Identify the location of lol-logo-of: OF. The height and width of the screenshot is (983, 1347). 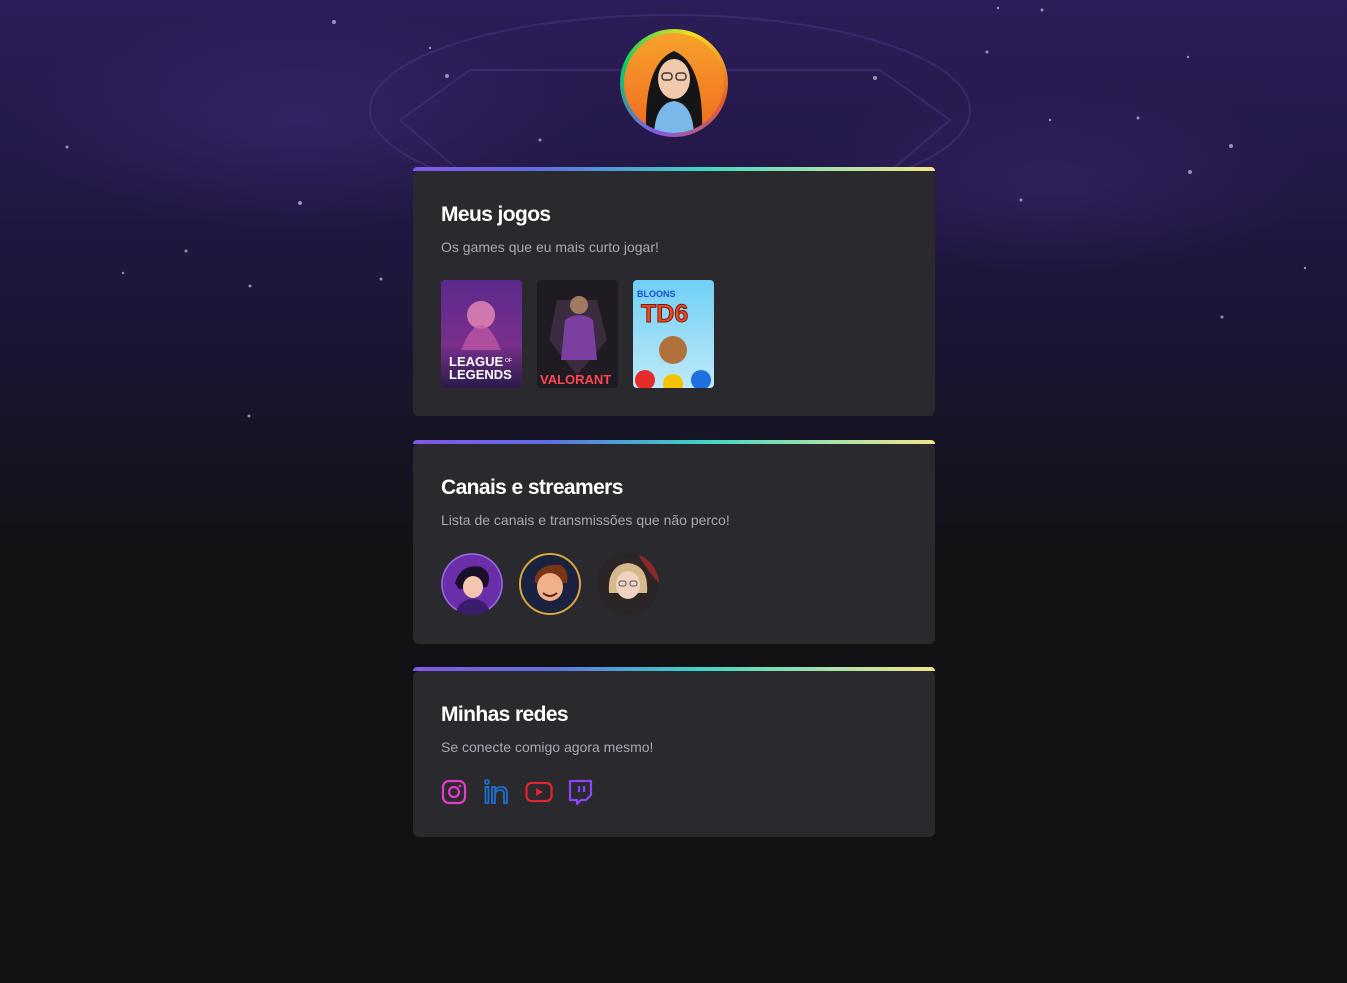
(508, 361).